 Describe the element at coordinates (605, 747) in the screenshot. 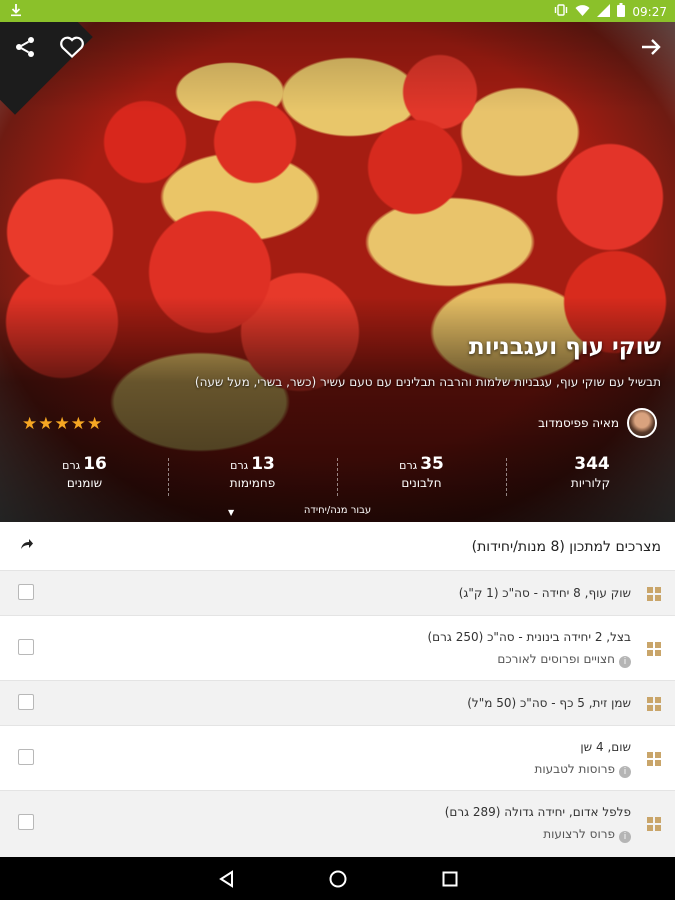

I see `ingredient-text: שום, 4 שן` at that location.